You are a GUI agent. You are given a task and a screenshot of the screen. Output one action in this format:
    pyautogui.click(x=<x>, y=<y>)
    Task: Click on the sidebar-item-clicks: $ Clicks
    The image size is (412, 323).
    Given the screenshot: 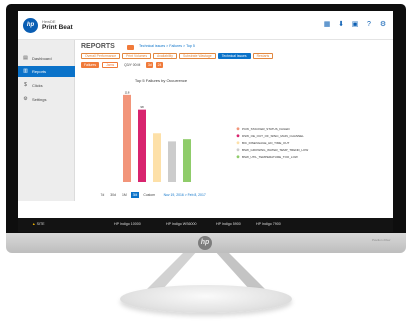 What is the action you would take?
    pyautogui.click(x=46, y=85)
    